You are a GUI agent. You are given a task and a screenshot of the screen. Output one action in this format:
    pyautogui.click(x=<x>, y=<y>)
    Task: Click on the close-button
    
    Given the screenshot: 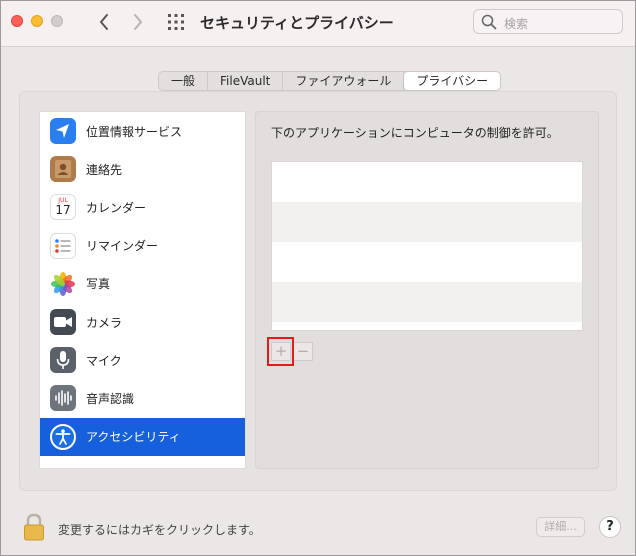 What is the action you would take?
    pyautogui.click(x=17, y=21)
    